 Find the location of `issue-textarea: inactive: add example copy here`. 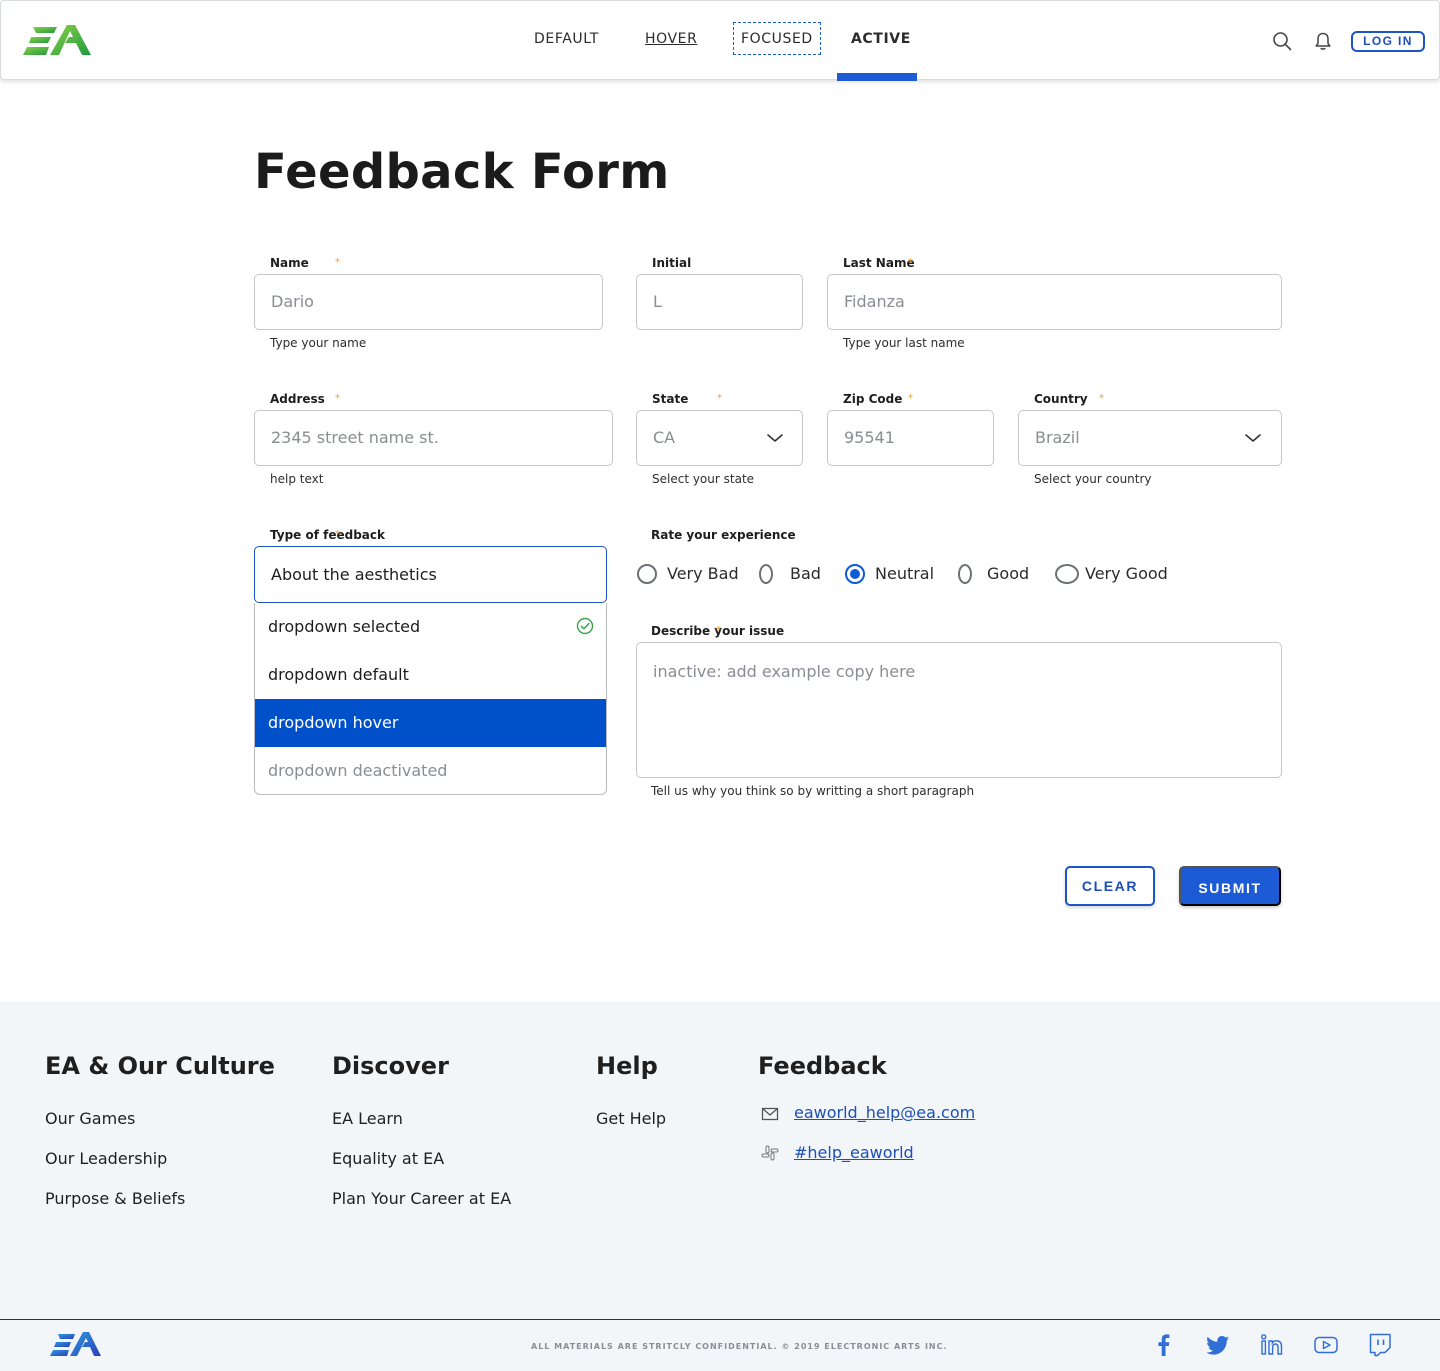

issue-textarea: inactive: add example copy here is located at coordinates (959, 710).